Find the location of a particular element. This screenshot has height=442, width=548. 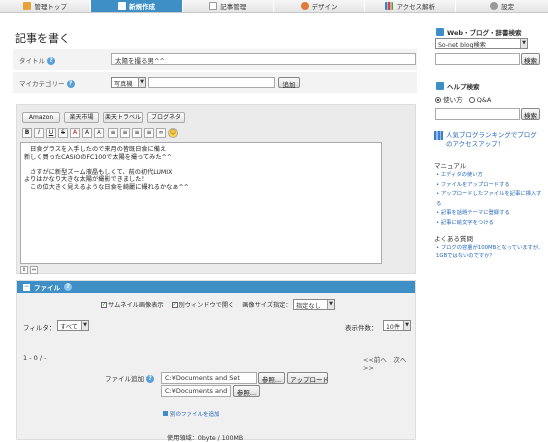

font-size-down-button: A is located at coordinates (99, 133).